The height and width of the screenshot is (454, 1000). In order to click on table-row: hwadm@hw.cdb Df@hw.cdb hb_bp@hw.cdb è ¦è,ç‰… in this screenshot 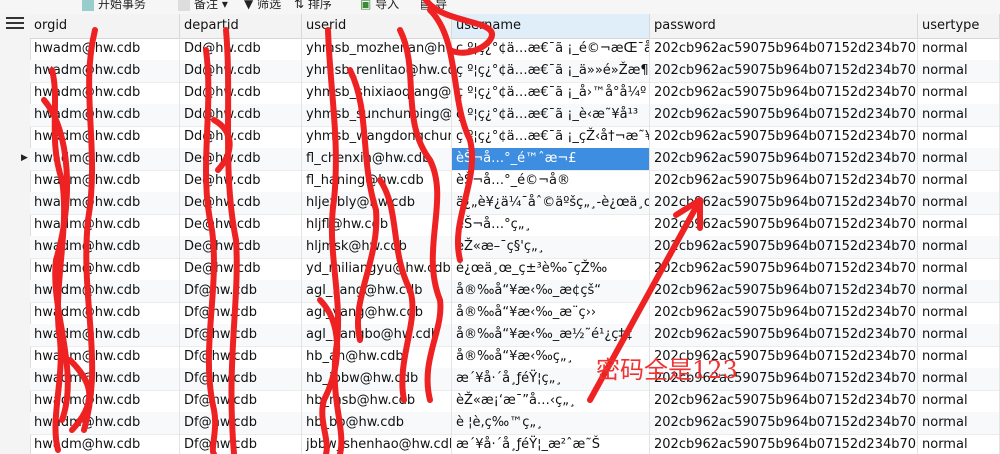, I will do `click(515, 423)`.